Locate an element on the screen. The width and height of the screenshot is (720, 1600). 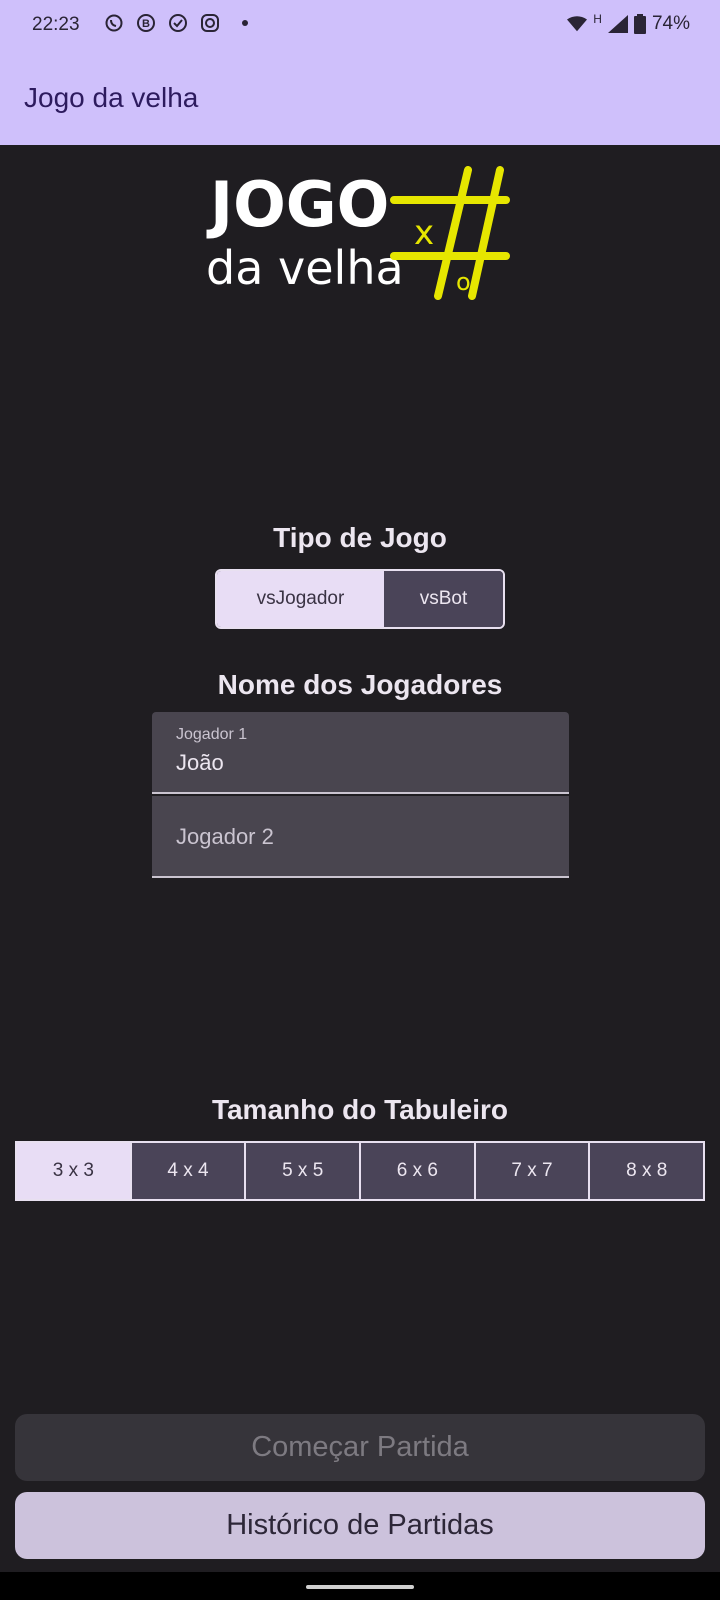
game-type-selector: vsJogador vsBot is located at coordinates (360, 599).